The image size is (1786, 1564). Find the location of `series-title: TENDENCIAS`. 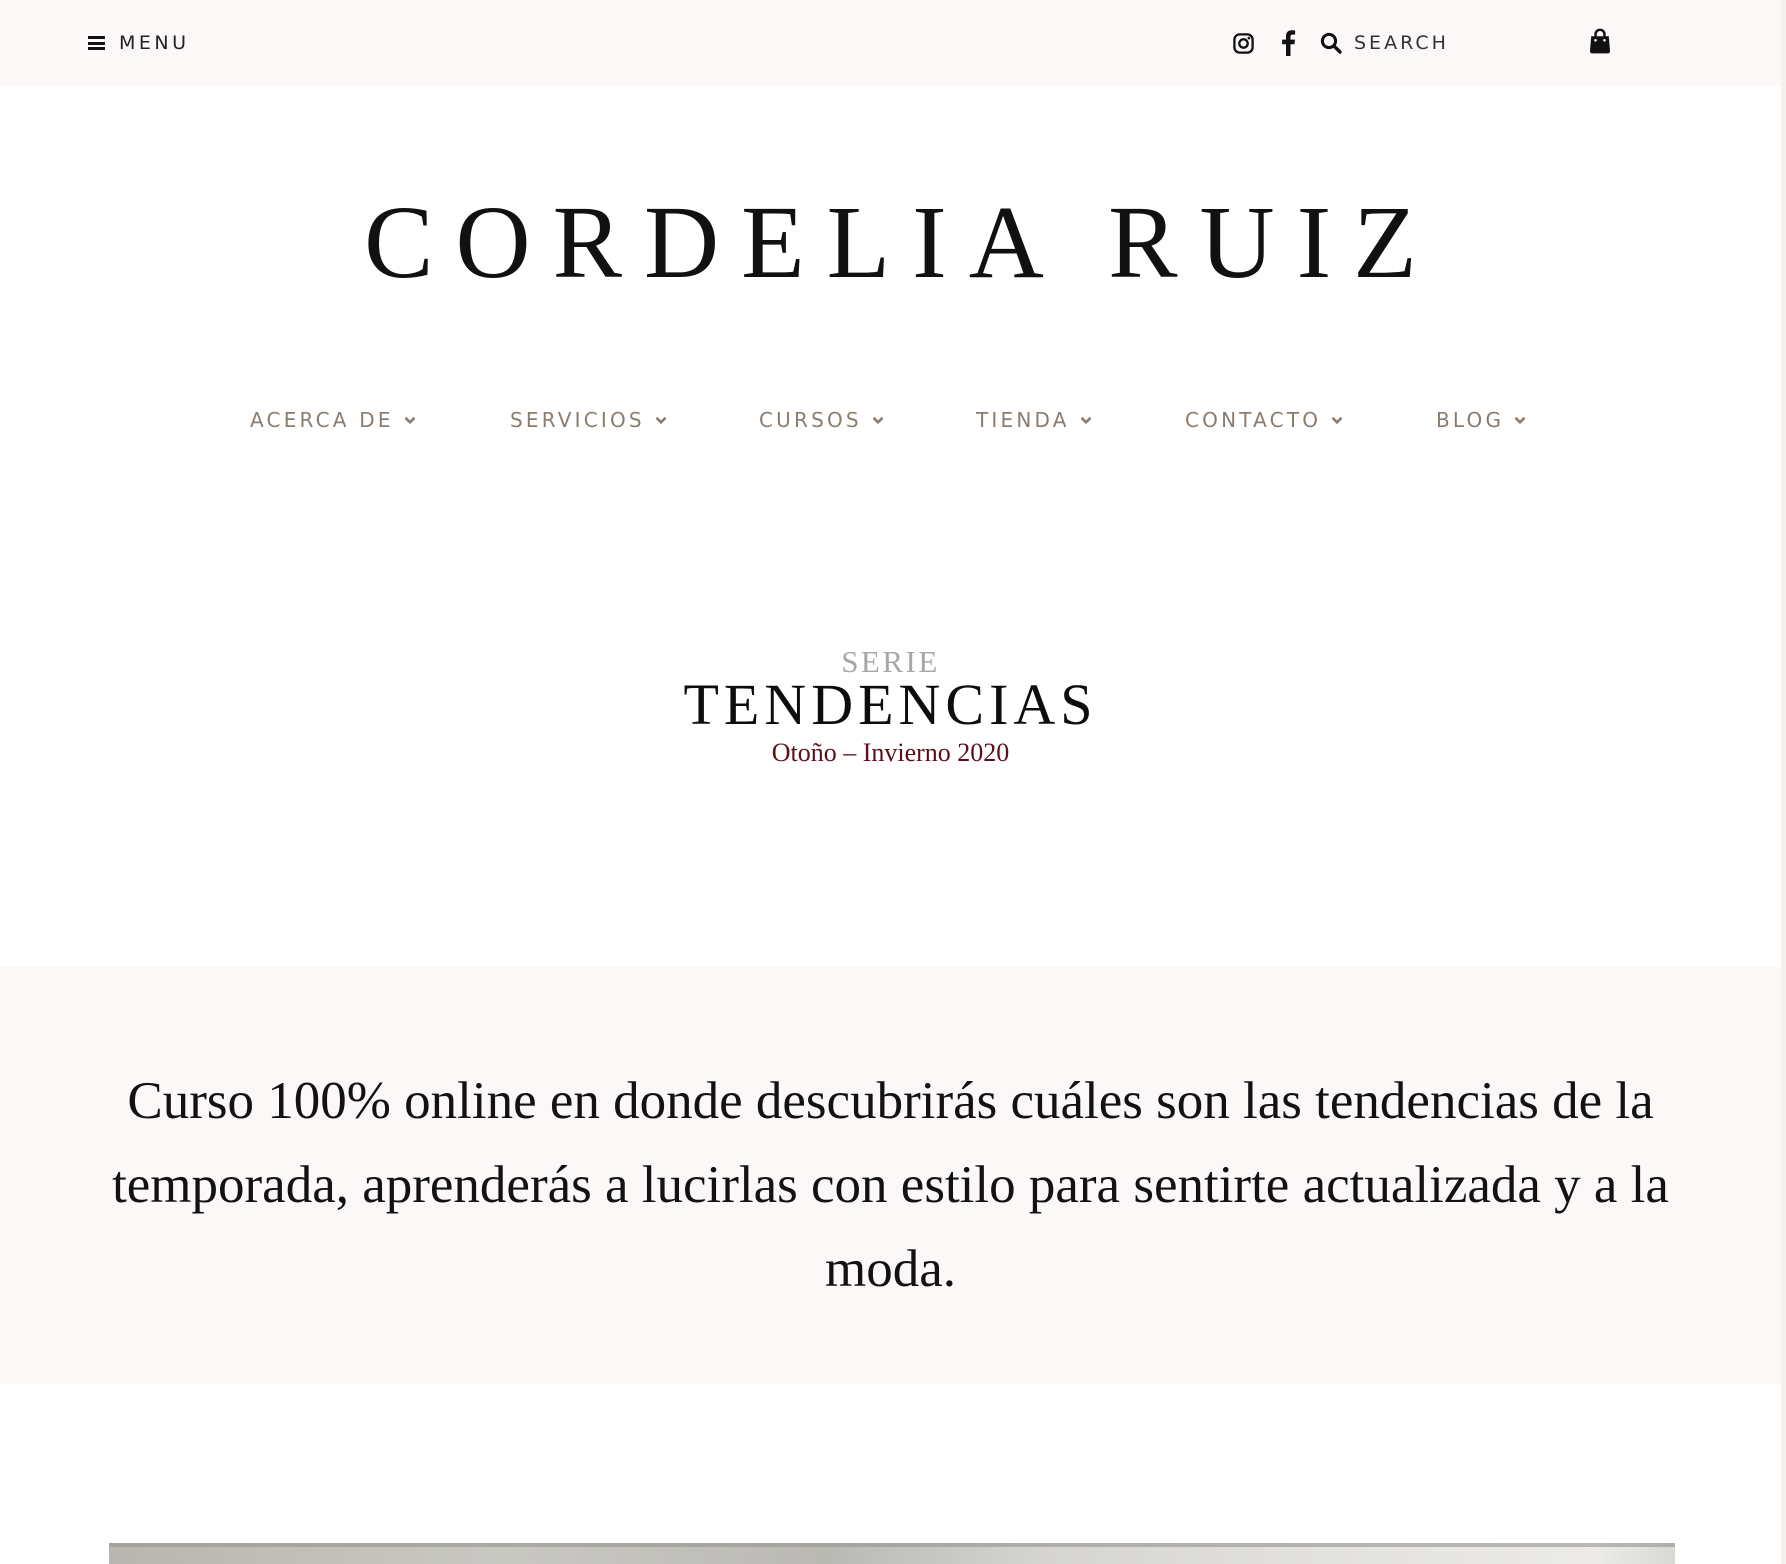

series-title: TENDENCIAS is located at coordinates (890, 704).